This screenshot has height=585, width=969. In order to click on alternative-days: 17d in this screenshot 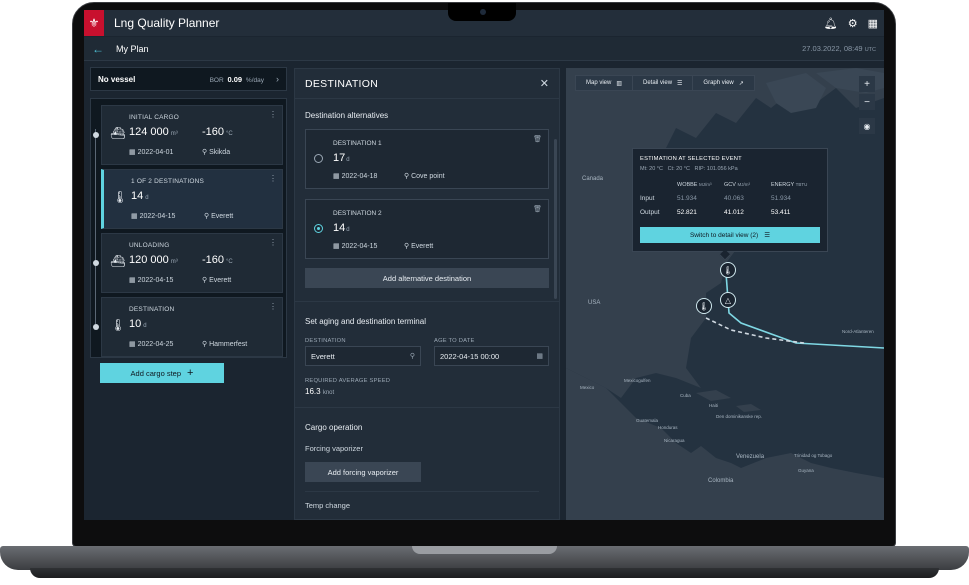, I will do `click(341, 158)`.